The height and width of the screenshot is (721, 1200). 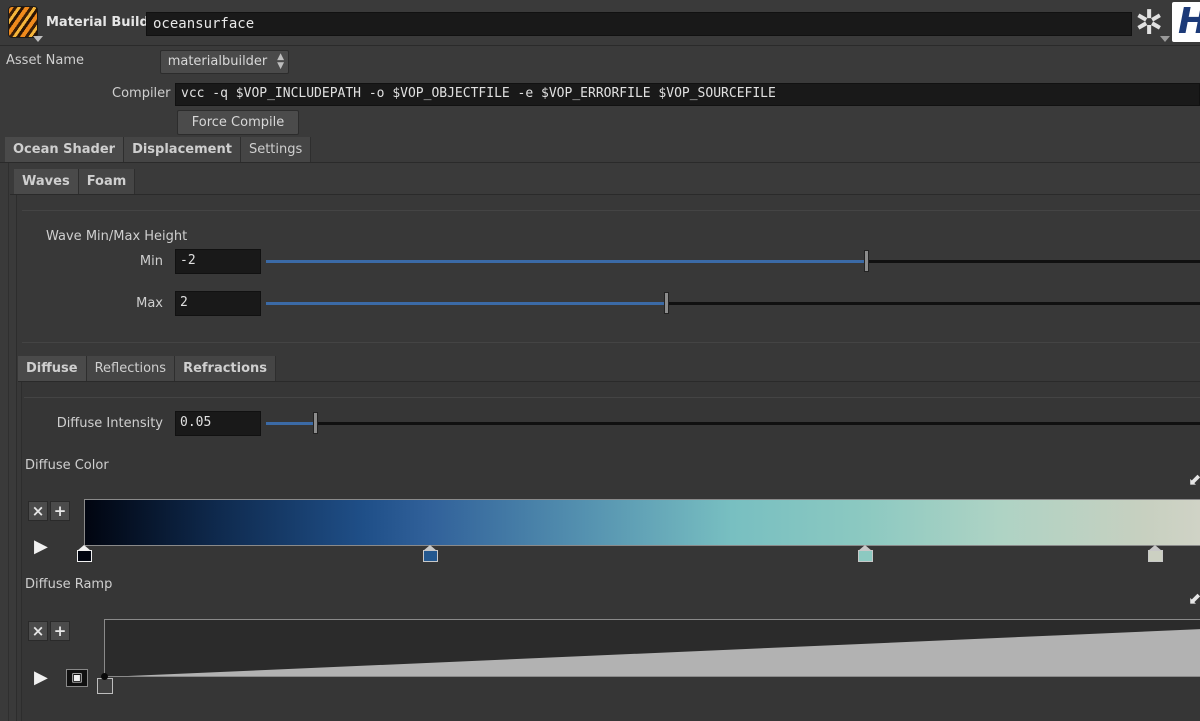 I want to click on ramp-curve, so click(x=663, y=652).